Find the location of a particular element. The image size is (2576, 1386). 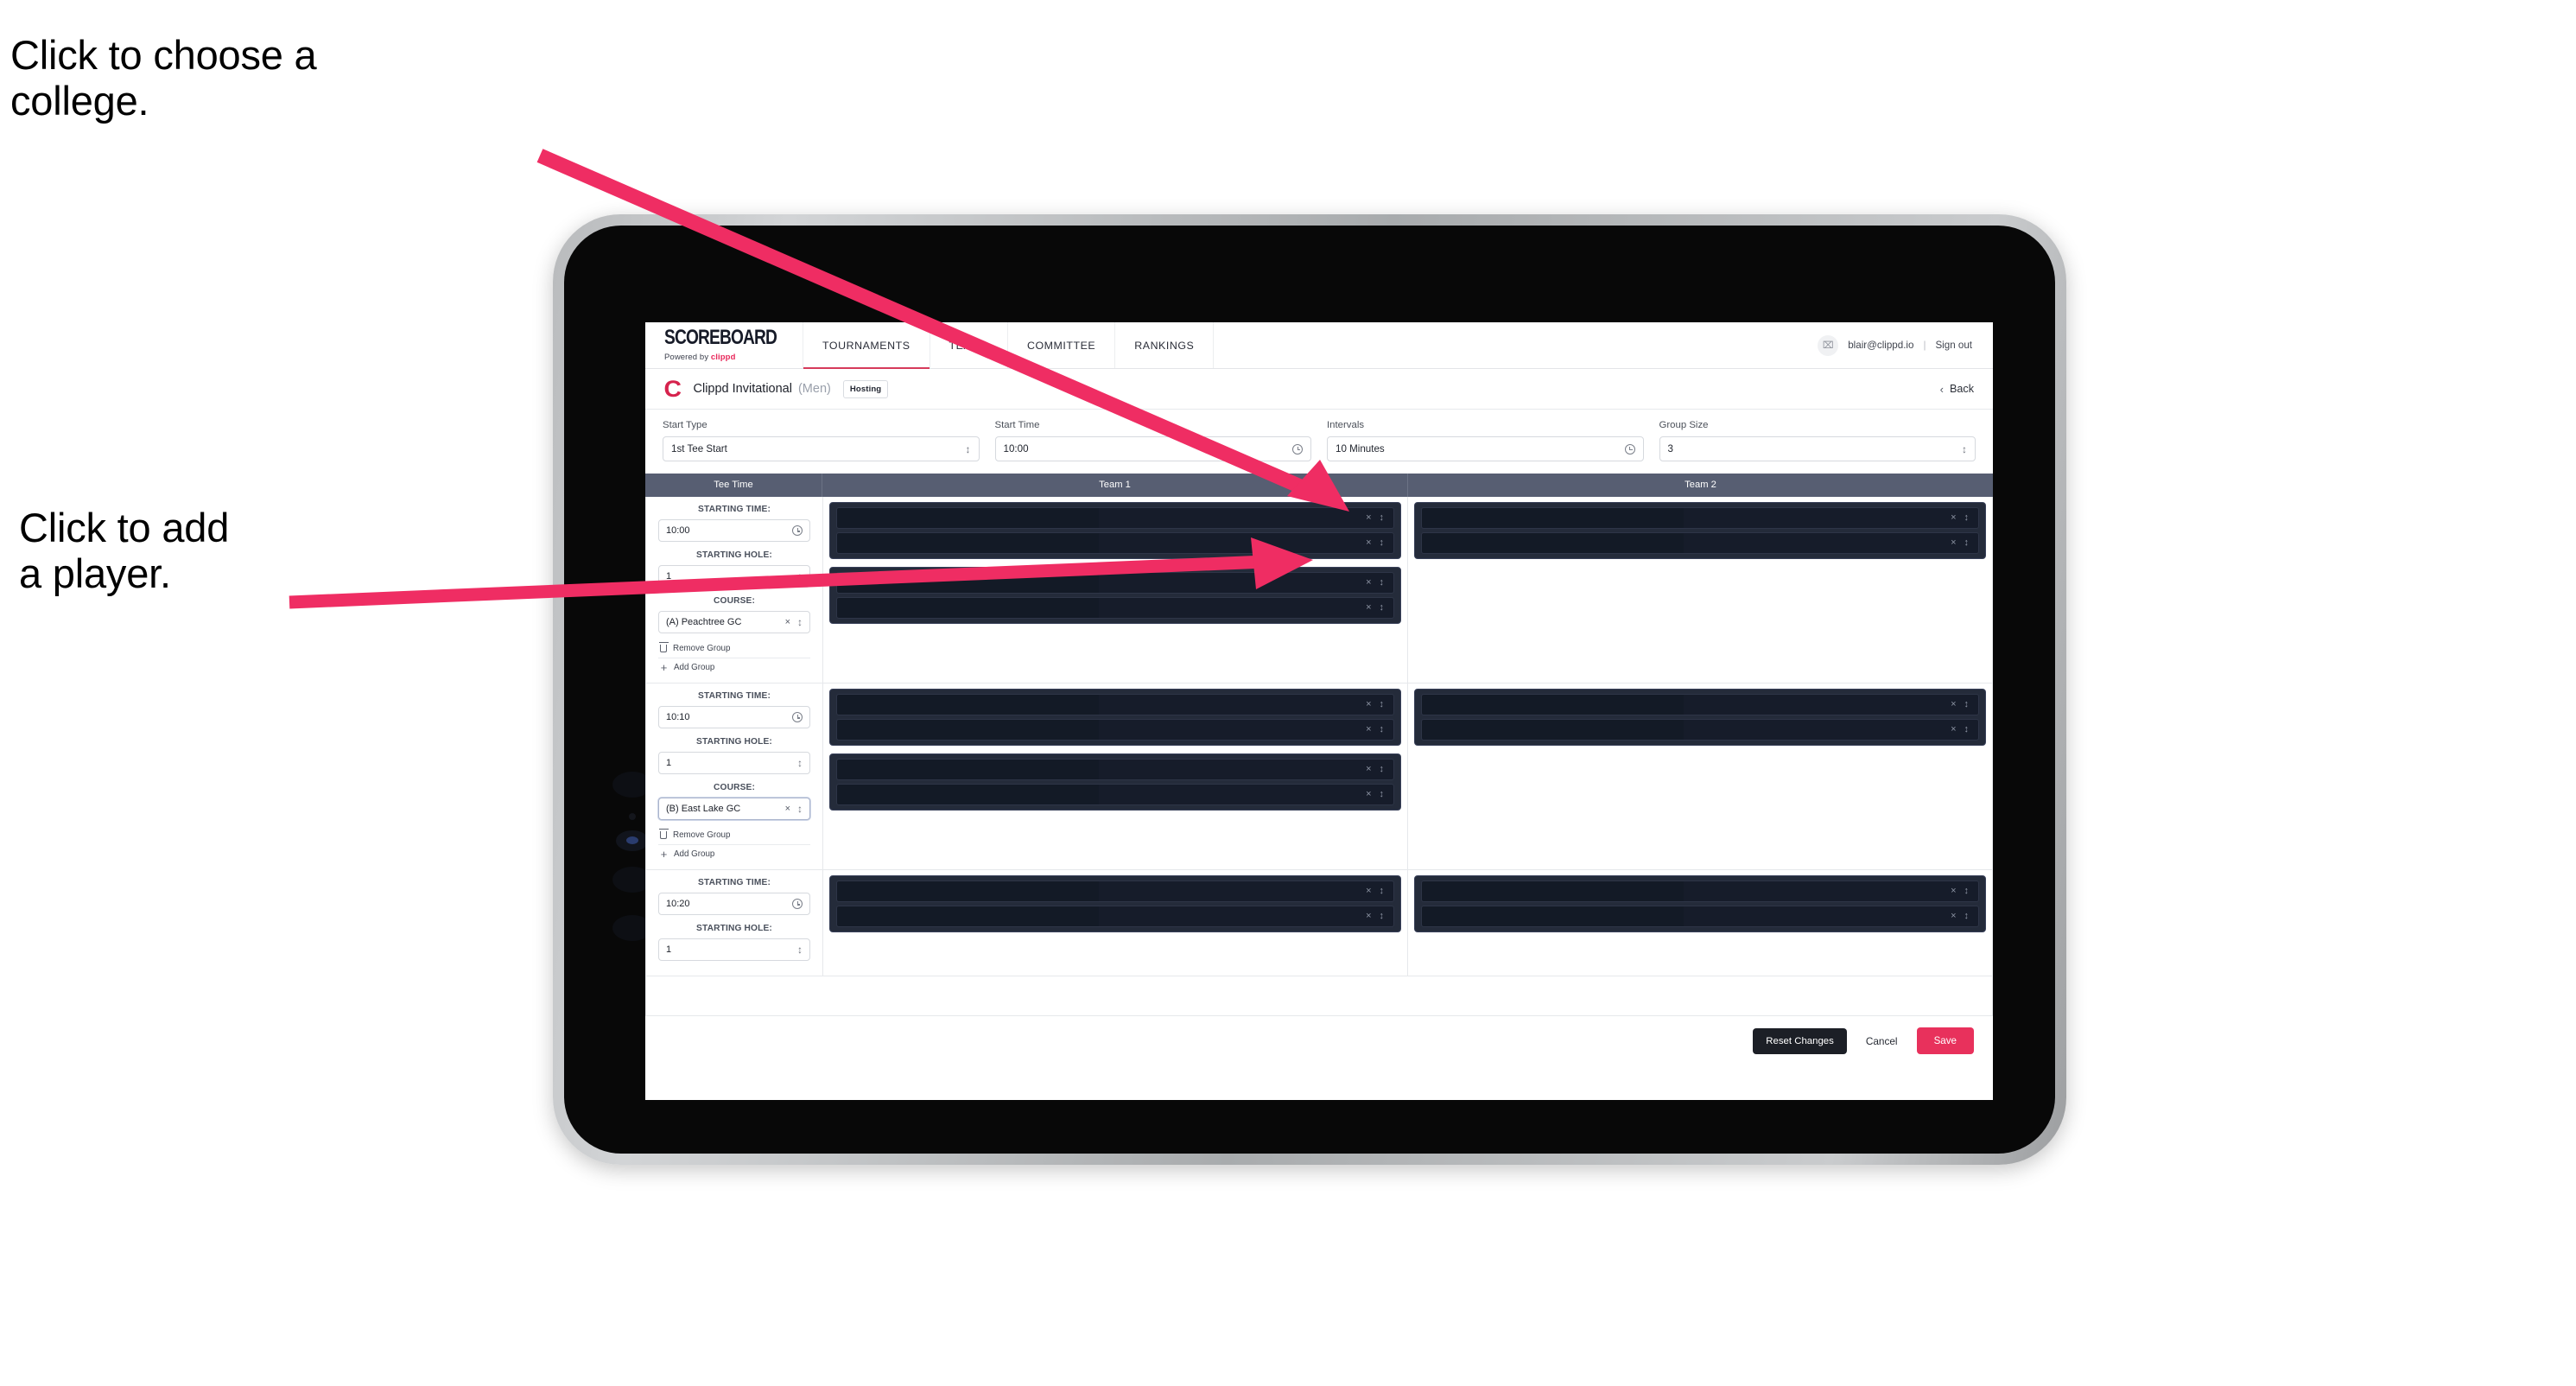

reset-changes-button: Reset Changes is located at coordinates (1800, 1040).